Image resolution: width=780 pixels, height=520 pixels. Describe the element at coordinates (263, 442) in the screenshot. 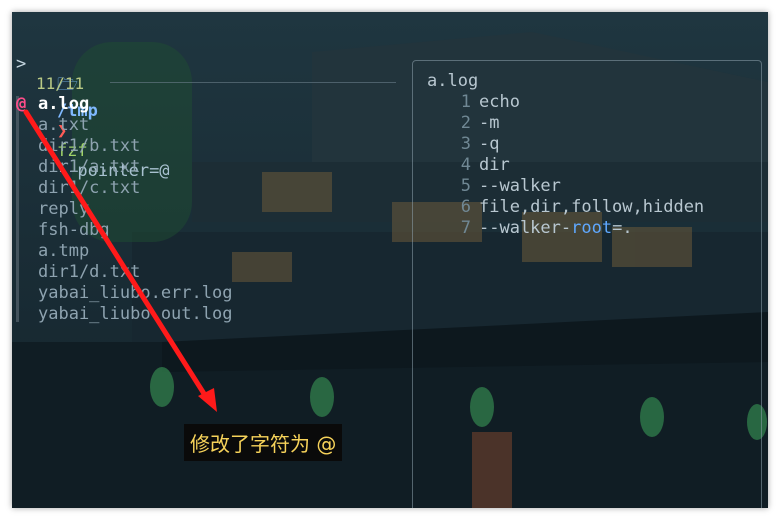

I see `annotation-caption: 修改了字符为 @` at that location.